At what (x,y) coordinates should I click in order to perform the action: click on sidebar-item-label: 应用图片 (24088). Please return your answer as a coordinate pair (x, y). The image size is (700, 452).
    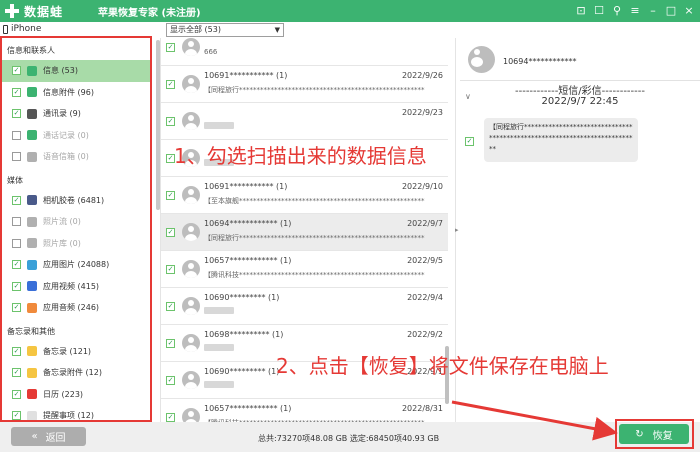
    Looking at the image, I should click on (76, 265).